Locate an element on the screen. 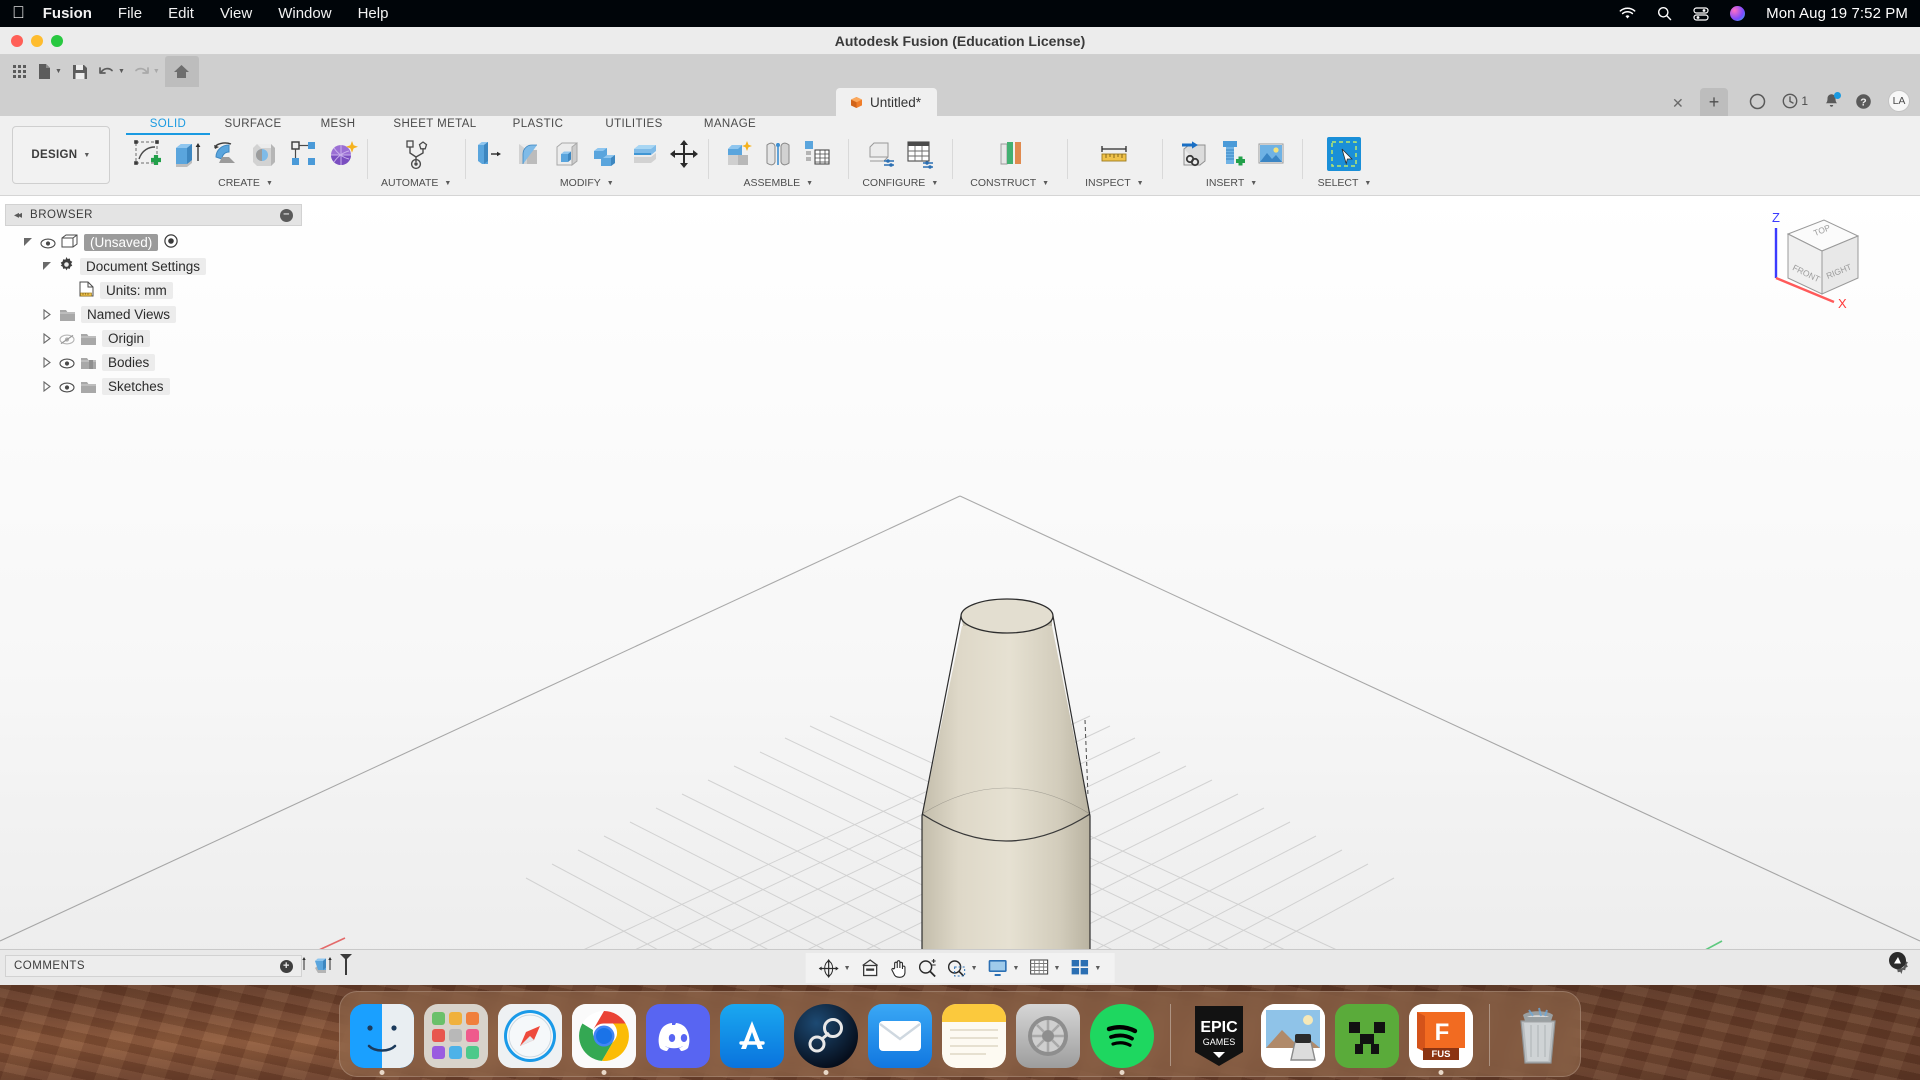 This screenshot has height=1080, width=1920. home-view-button is located at coordinates (870, 968).